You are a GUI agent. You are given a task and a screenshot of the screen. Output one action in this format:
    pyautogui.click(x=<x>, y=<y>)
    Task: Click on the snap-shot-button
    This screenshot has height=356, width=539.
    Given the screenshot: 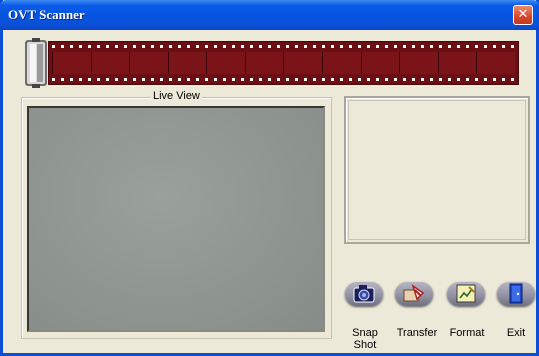 What is the action you would take?
    pyautogui.click(x=364, y=293)
    